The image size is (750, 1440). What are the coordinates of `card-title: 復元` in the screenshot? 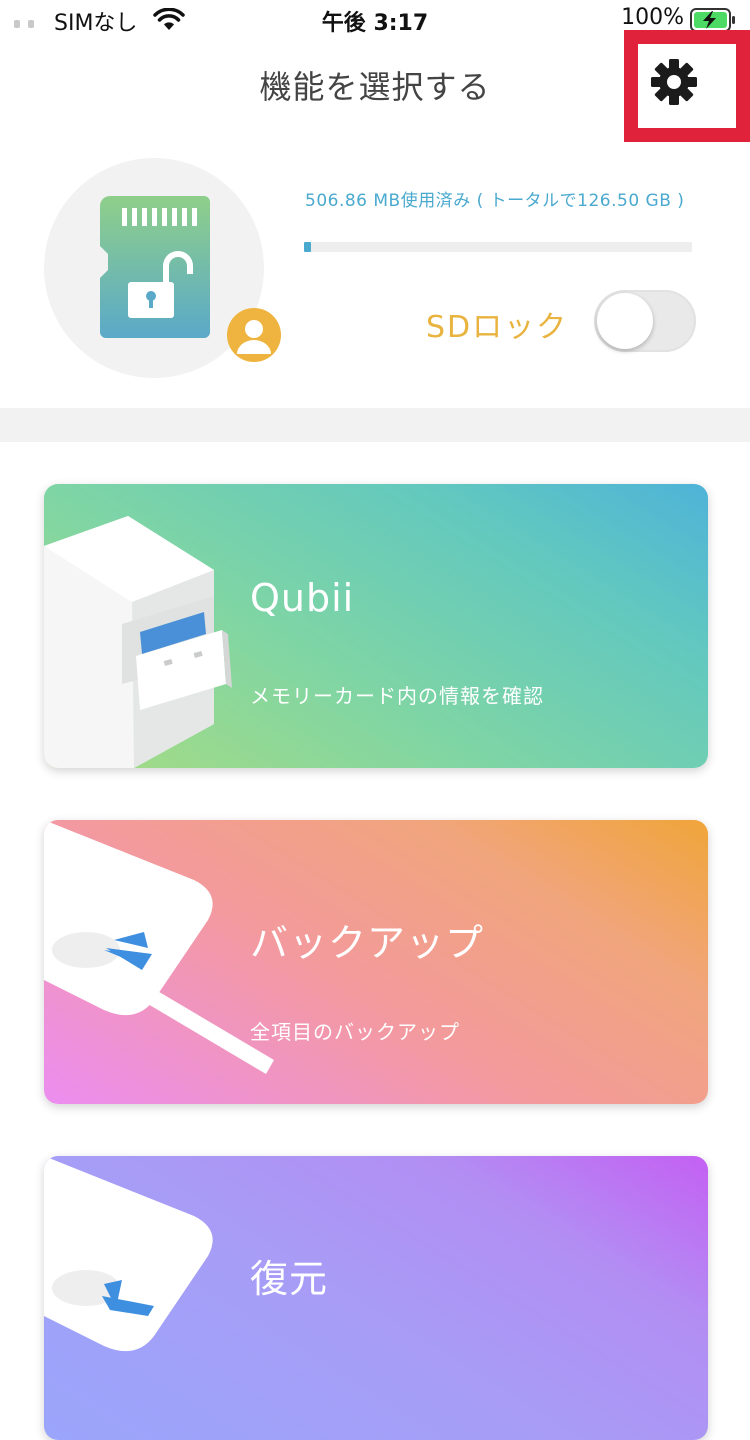 It's located at (289, 1279).